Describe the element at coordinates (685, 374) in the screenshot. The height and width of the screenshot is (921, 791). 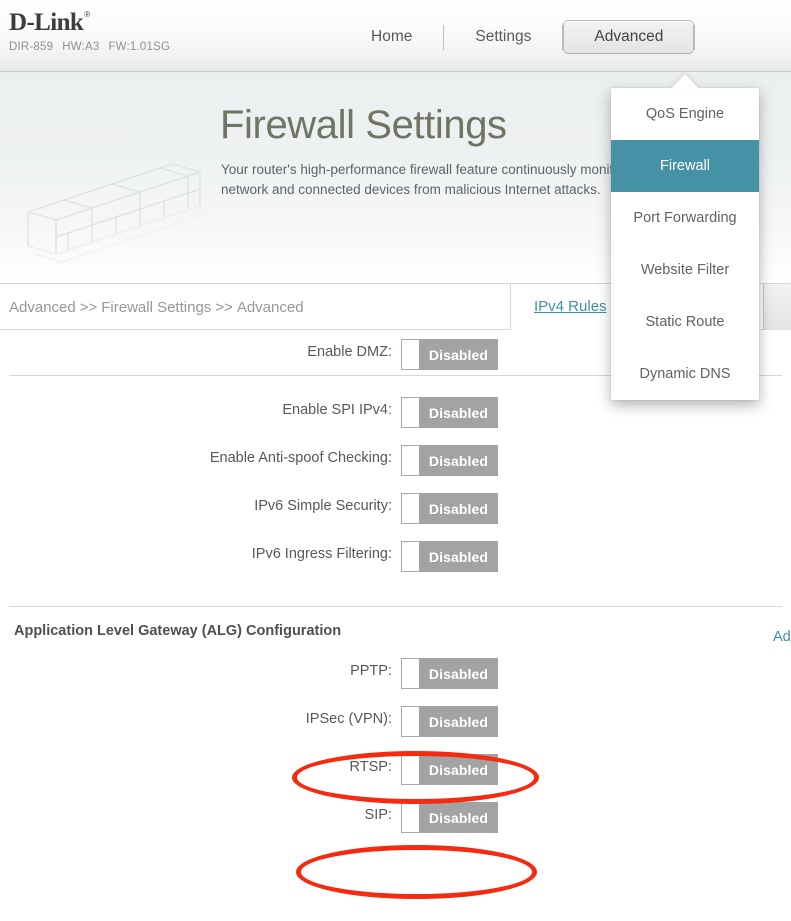
I see `menu-item-dynamic-dns: Dynamic DNS` at that location.